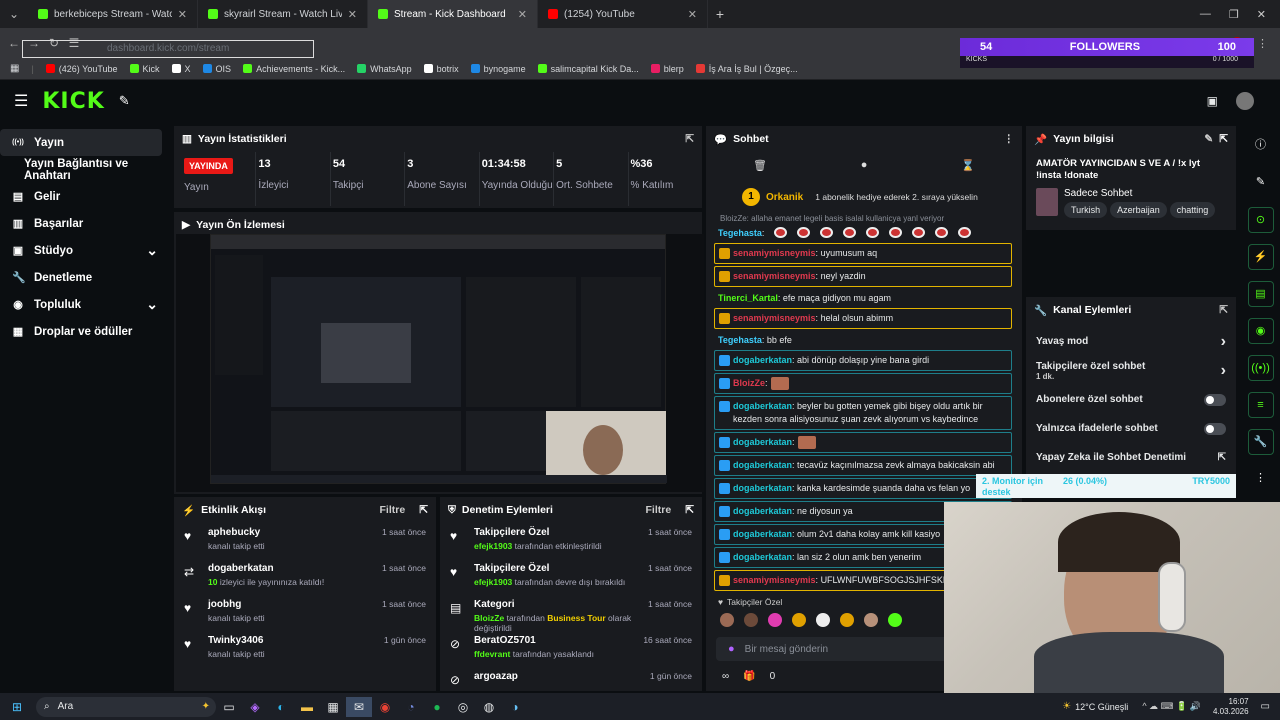  Describe the element at coordinates (863, 276) in the screenshot. I see `chat-message: senamiymisneymis: neyl yazdin` at that location.